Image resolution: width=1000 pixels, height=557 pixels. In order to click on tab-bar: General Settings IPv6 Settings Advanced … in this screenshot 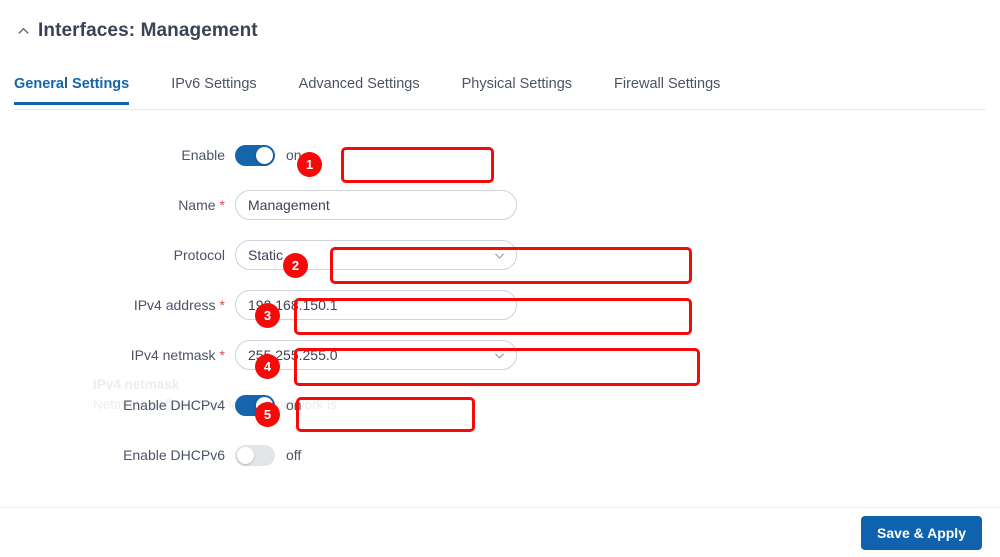, I will do `click(500, 90)`.